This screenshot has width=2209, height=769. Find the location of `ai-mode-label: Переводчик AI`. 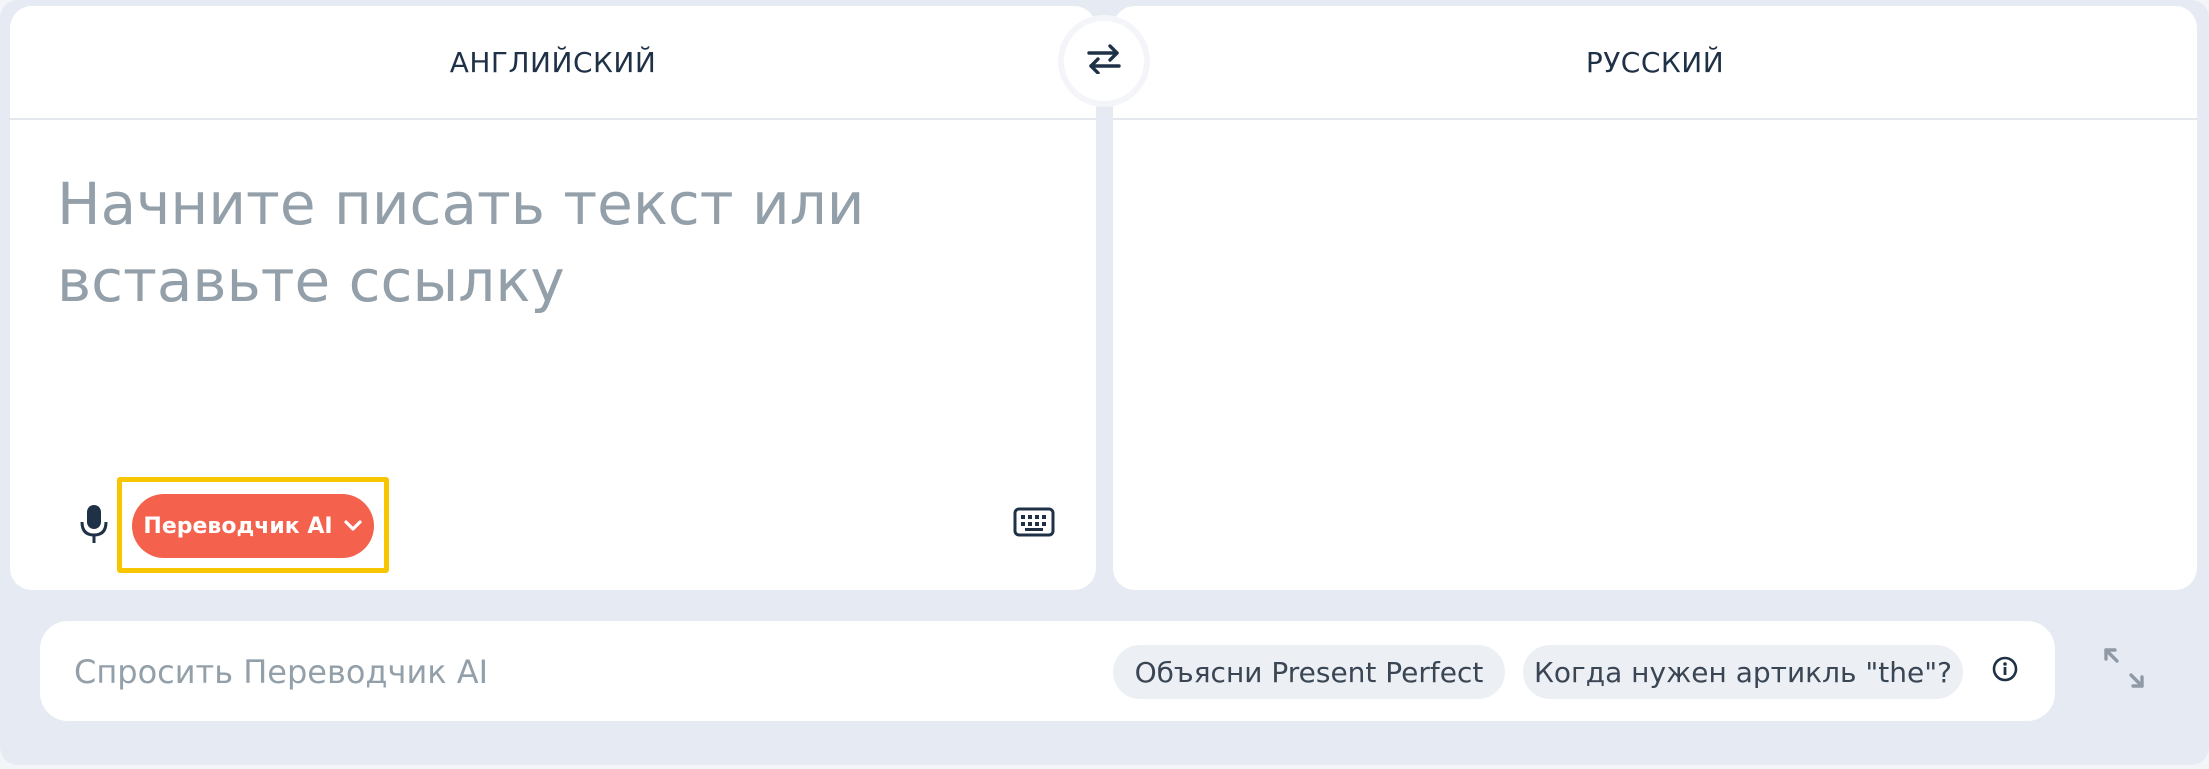

ai-mode-label: Переводчик AI is located at coordinates (238, 526).